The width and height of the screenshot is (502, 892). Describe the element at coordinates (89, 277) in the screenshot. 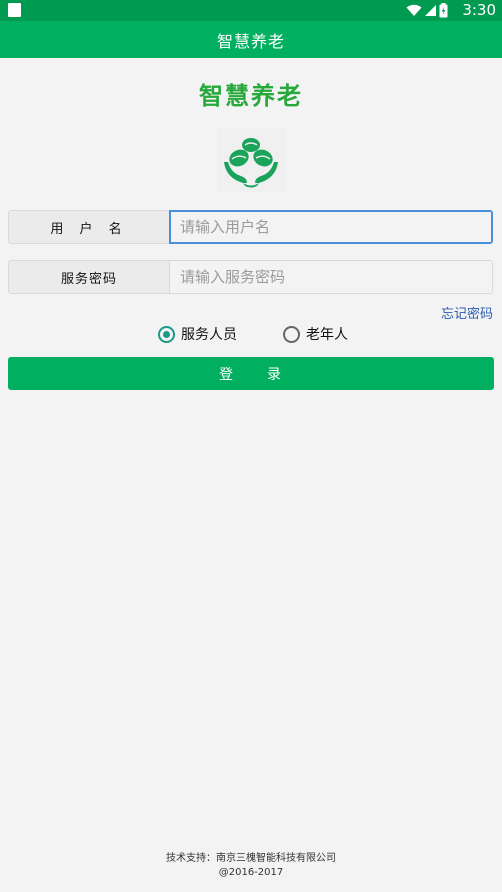

I see `password-label: 服务密码` at that location.